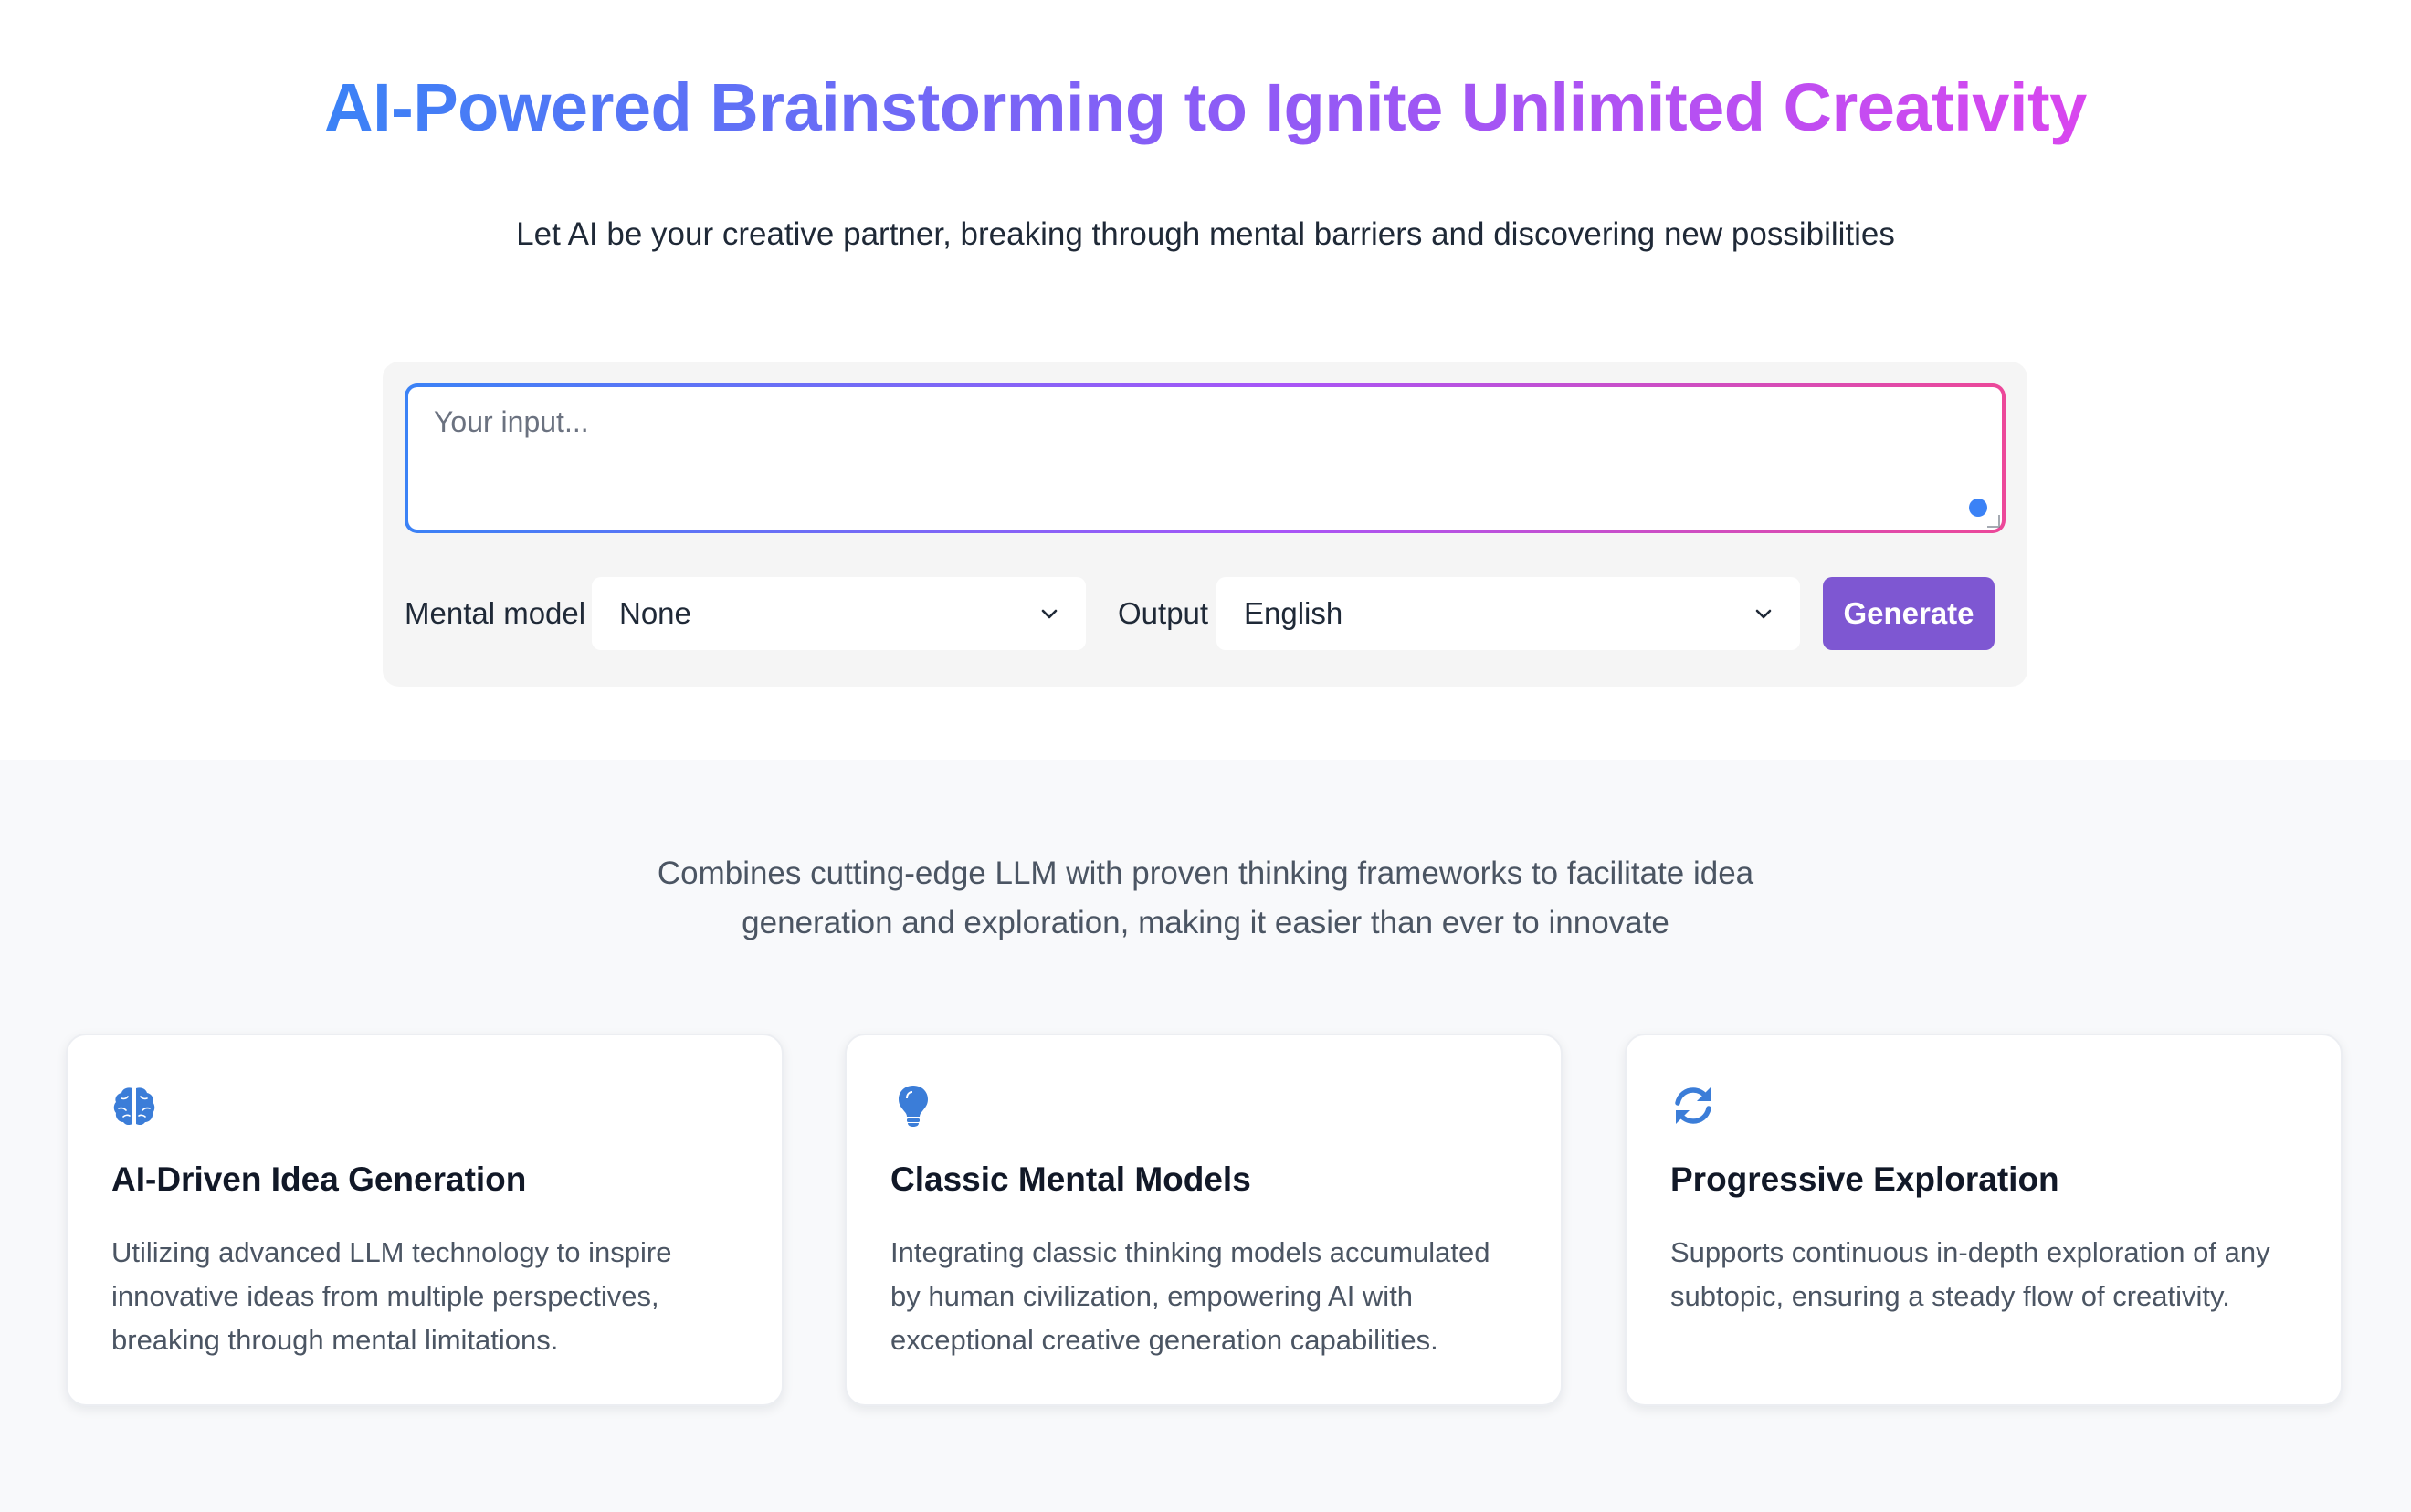 Image resolution: width=2411 pixels, height=1512 pixels. What do you see at coordinates (495, 613) in the screenshot?
I see `mental-model-label: Mental model` at bounding box center [495, 613].